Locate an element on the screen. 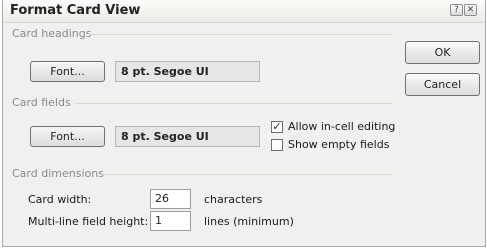 This screenshot has width=487, height=248. card-fields-section-label: Card fields is located at coordinates (41, 102).